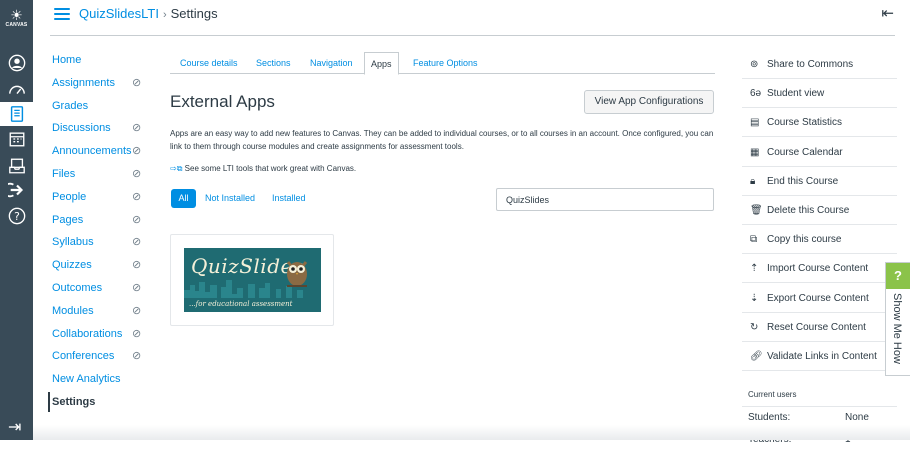  I want to click on course-nav-item: Announcements ⊘, so click(103, 151).